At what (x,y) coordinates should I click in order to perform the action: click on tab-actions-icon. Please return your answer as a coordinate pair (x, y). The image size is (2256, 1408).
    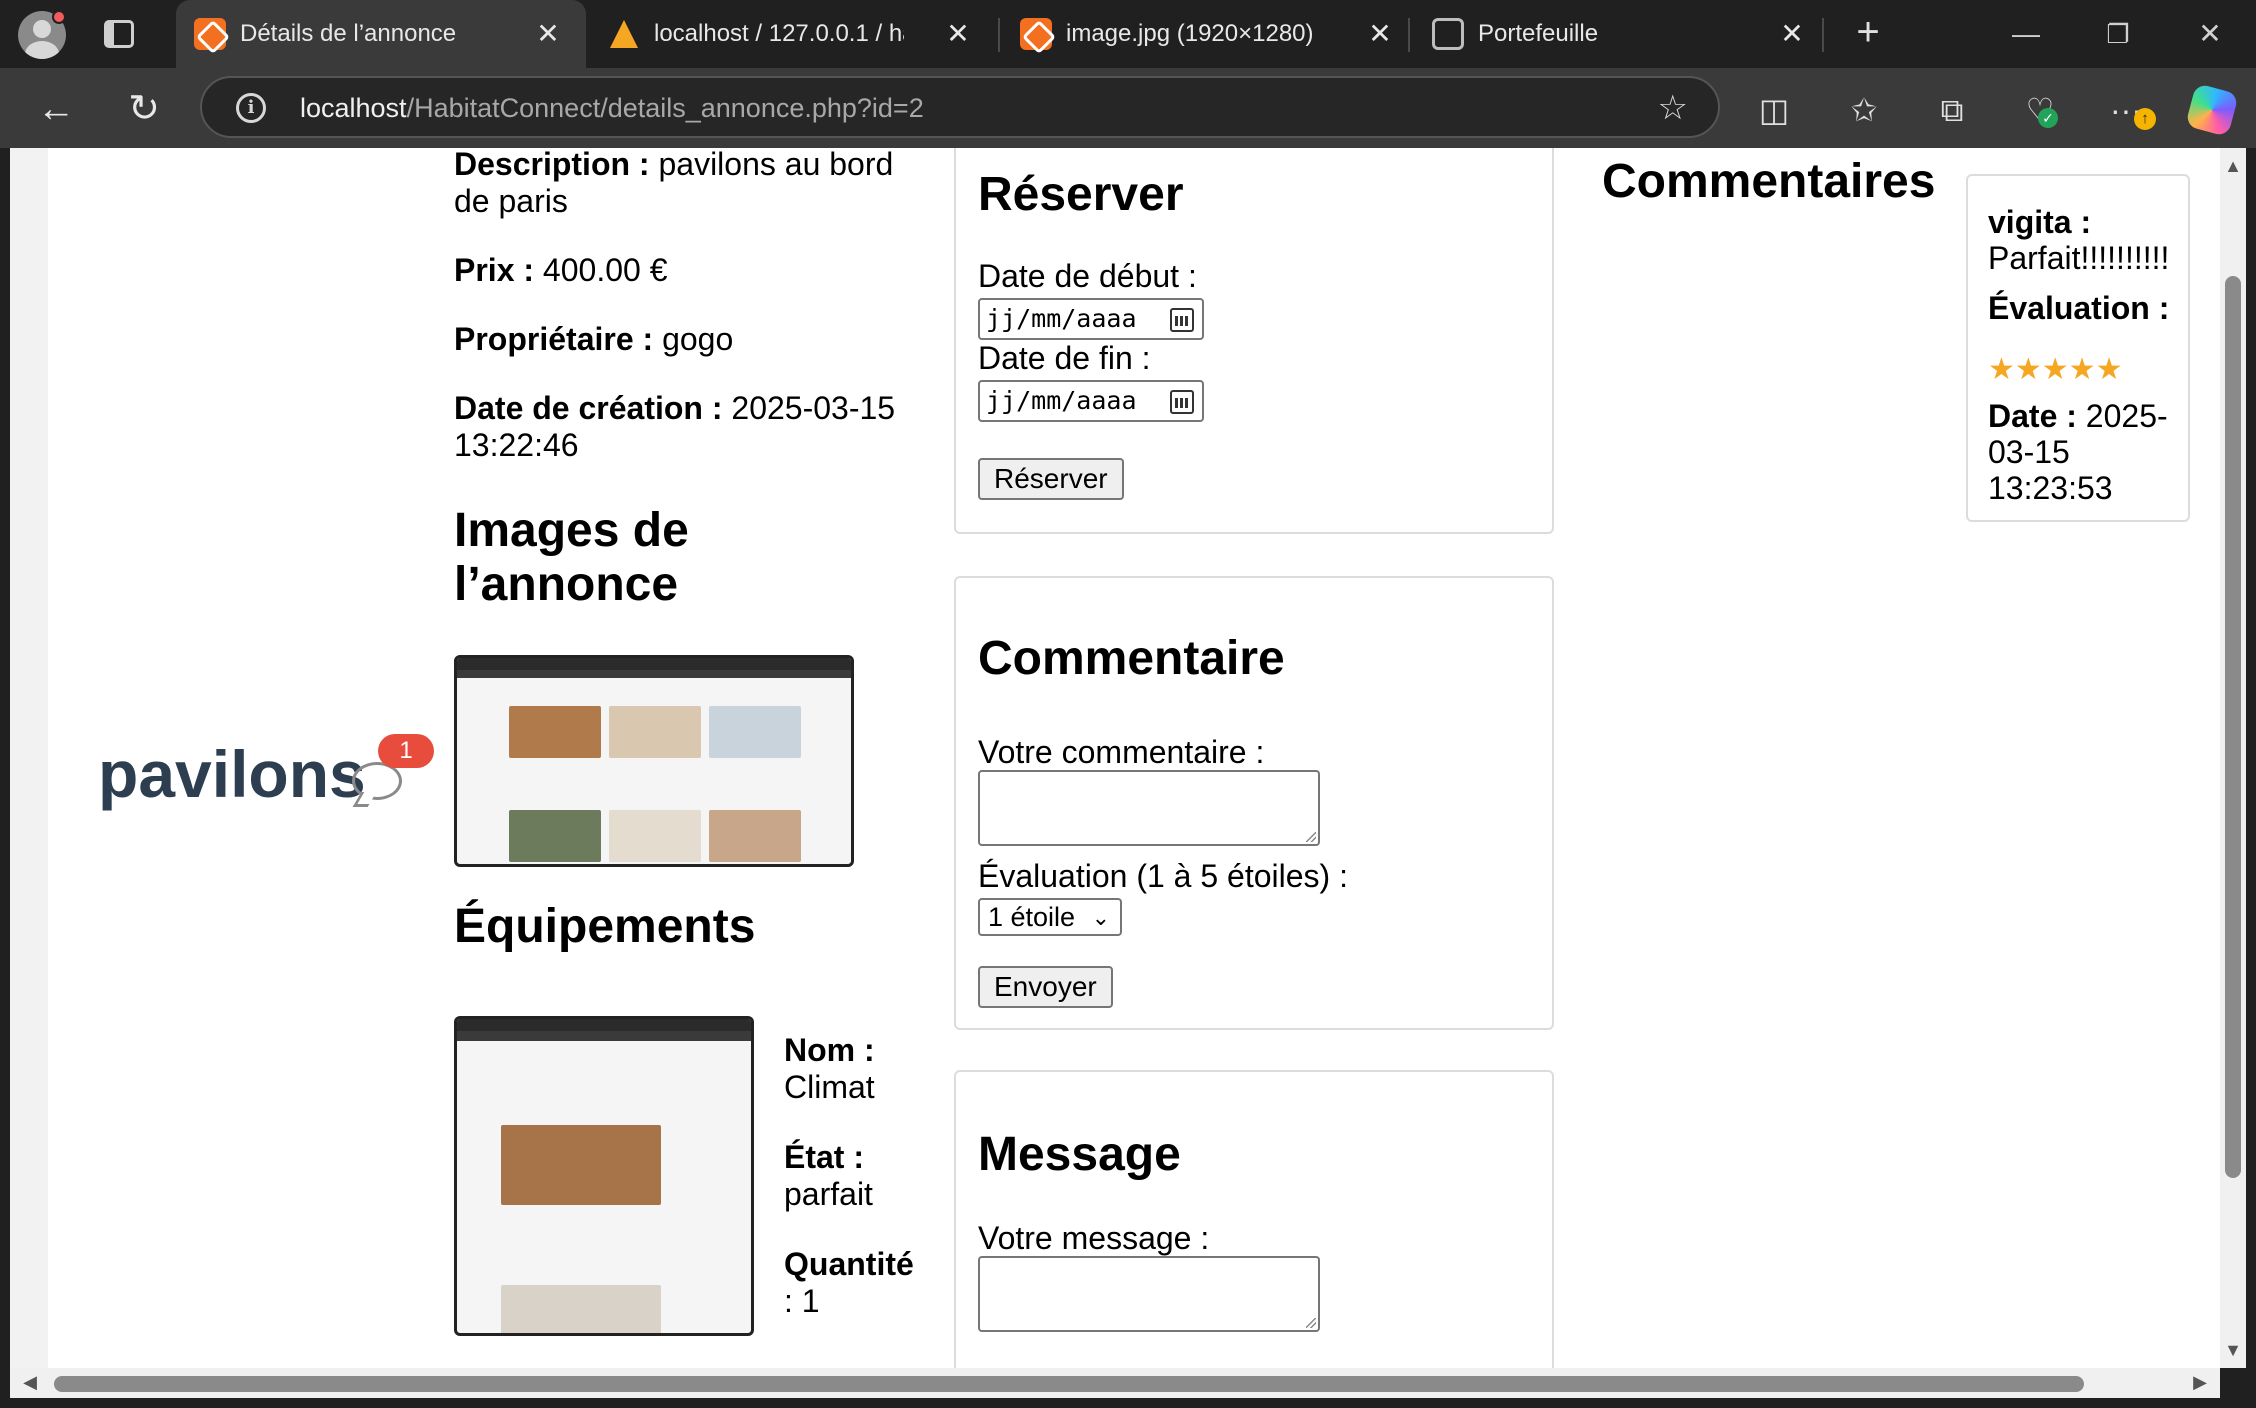
    Looking at the image, I should click on (119, 34).